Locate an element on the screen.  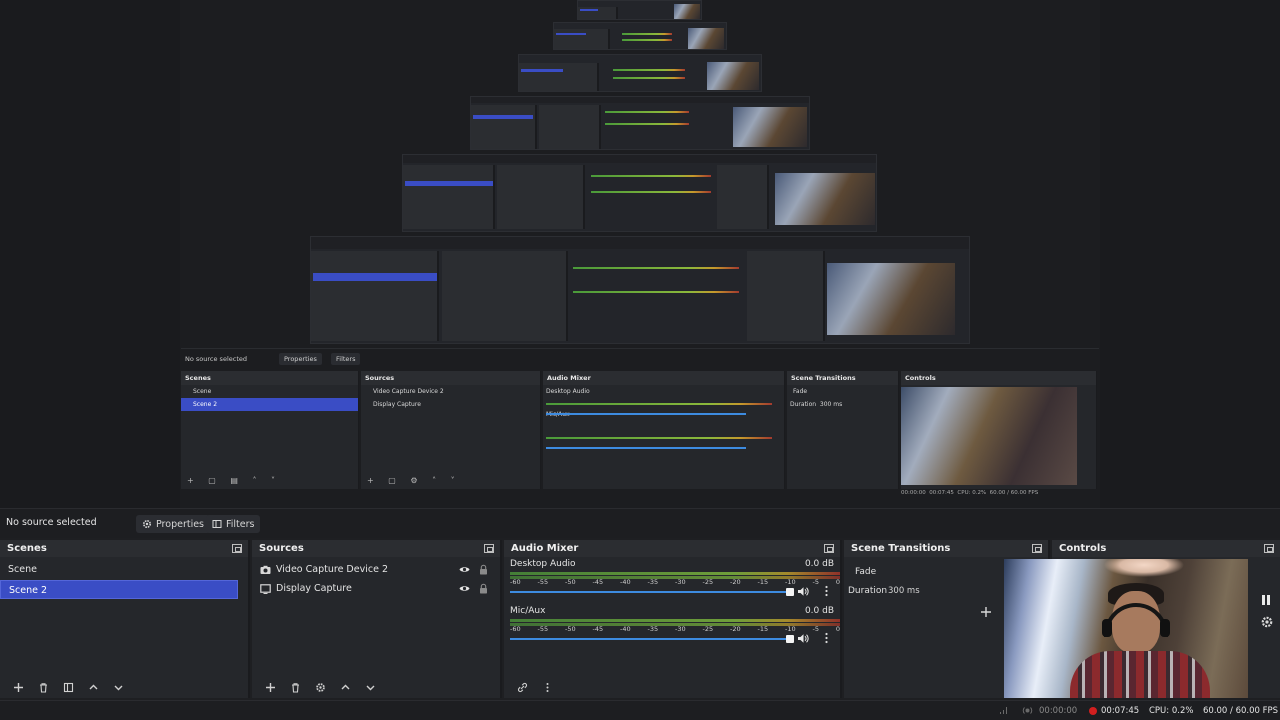
cpu-usage: CPU: 0.2% is located at coordinates (1171, 711).